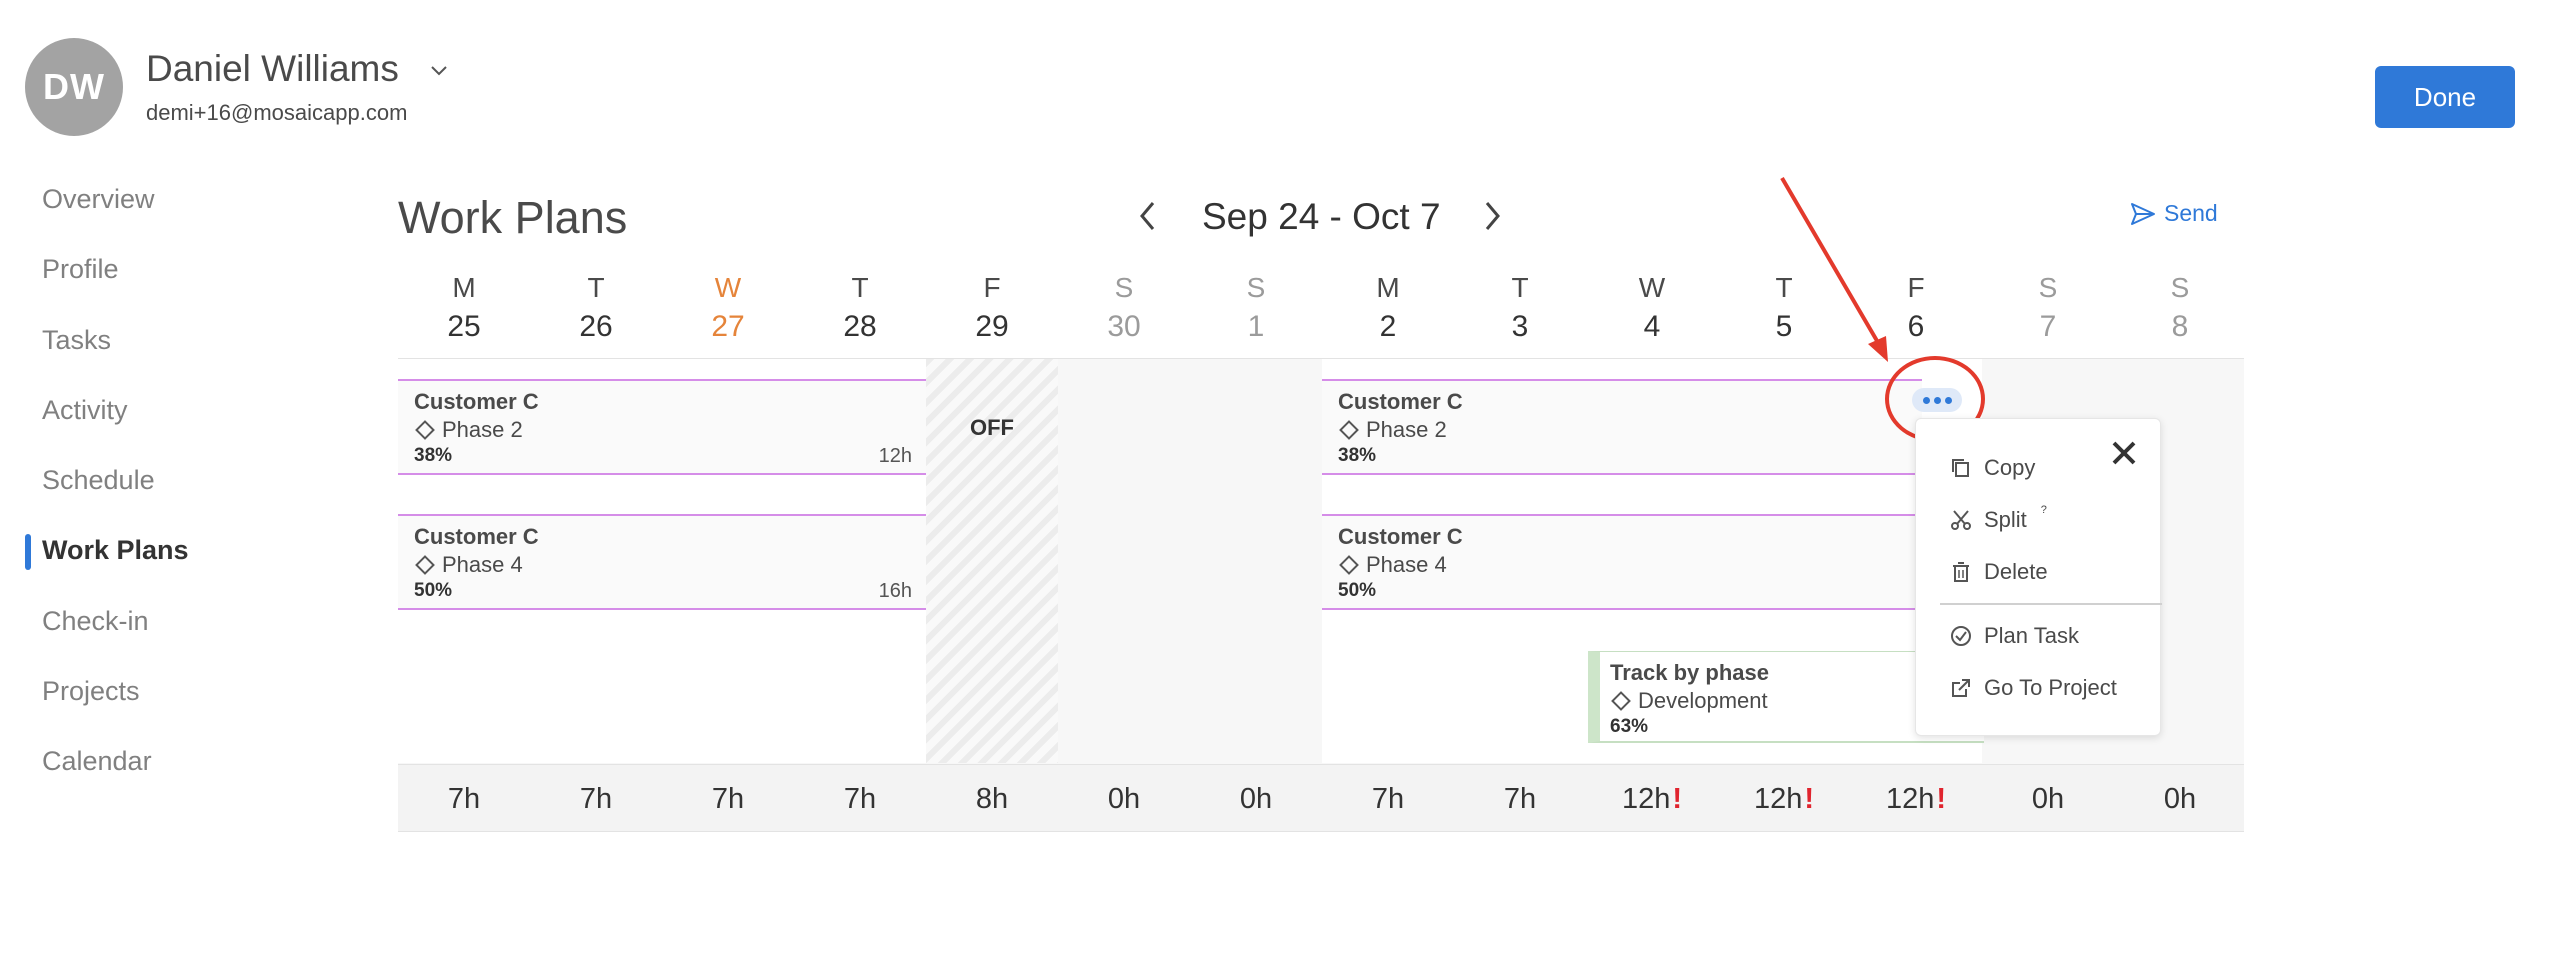 This screenshot has width=2550, height=958. Describe the element at coordinates (277, 112) in the screenshot. I see `user-email: demi+16@mosaicapp.com` at that location.